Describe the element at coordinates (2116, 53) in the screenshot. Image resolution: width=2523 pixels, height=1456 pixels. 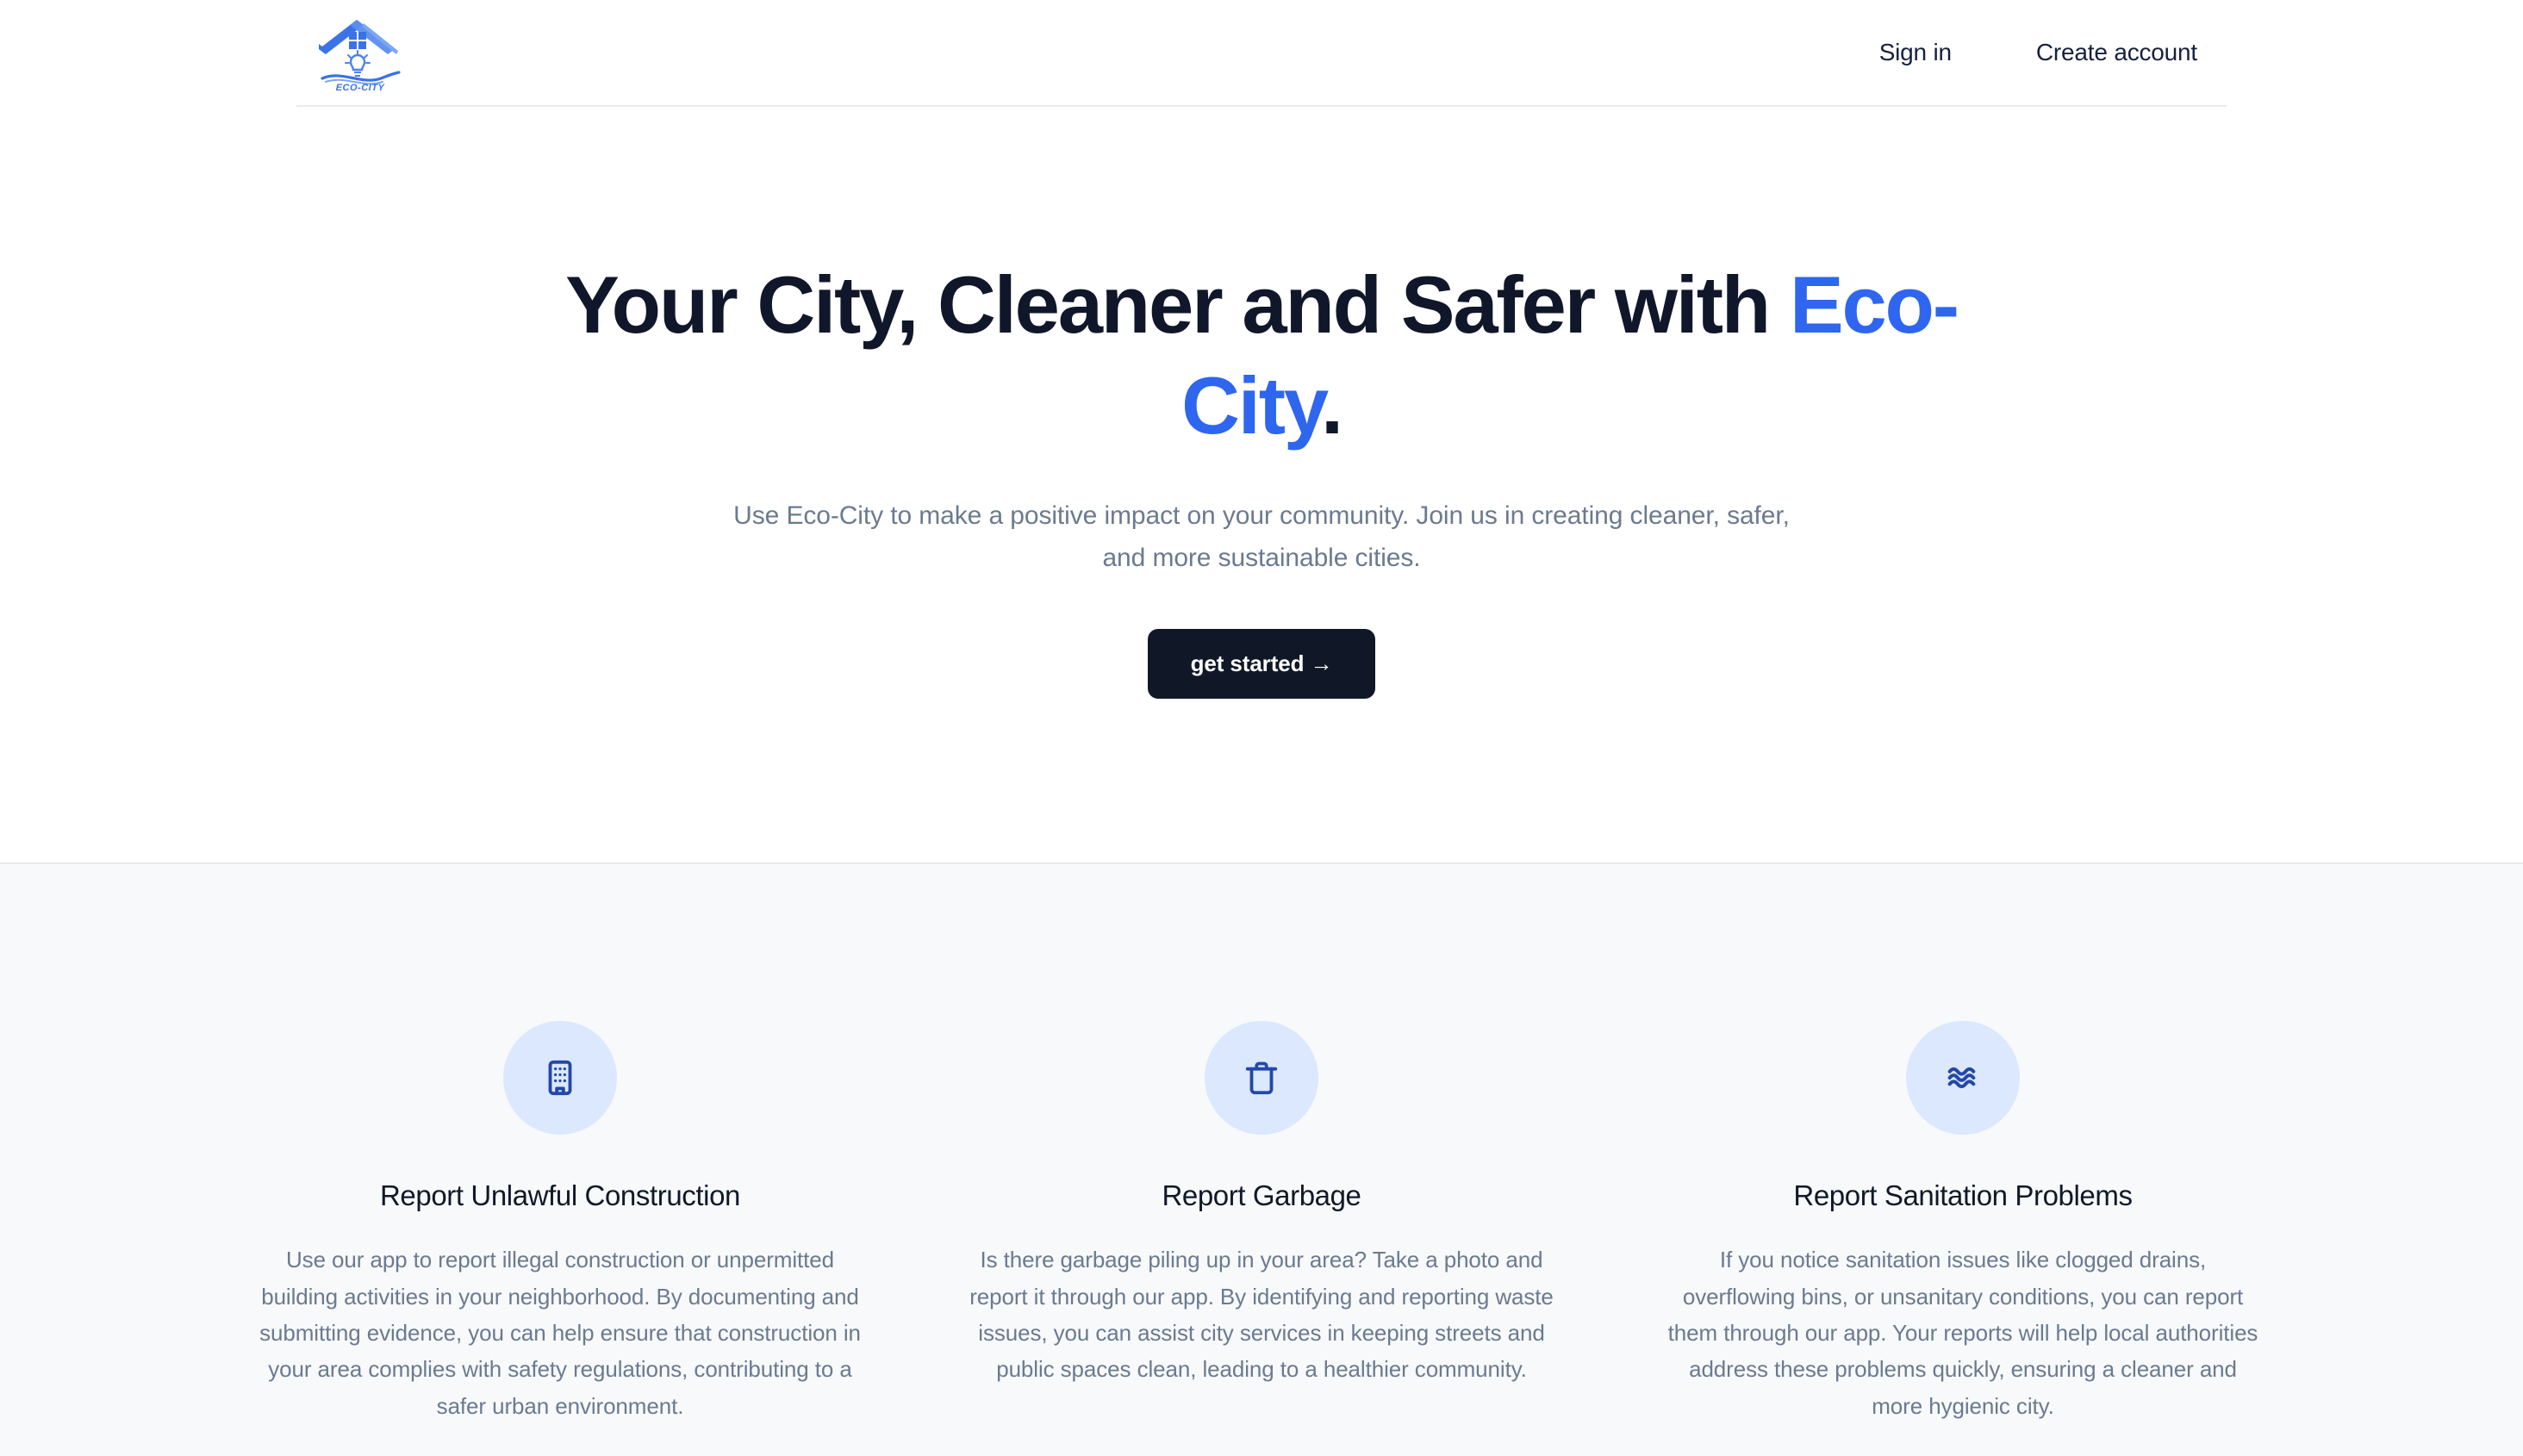
I see `create-account-link: Create account` at that location.